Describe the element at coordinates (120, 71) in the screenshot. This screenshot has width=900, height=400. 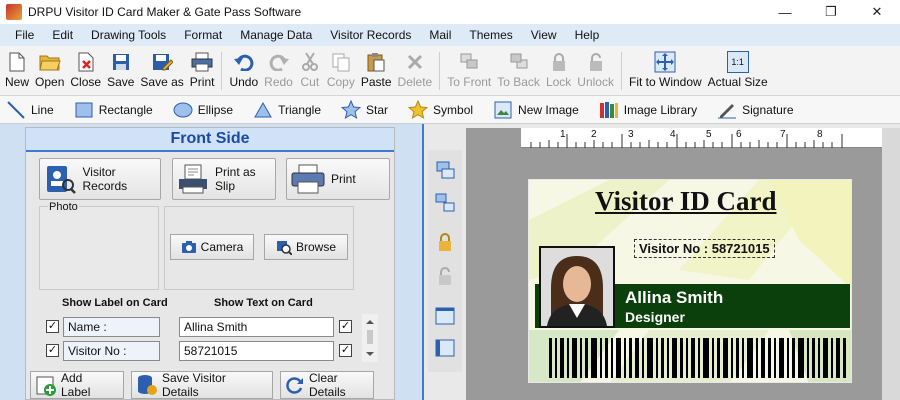
I see `save-button: Save` at that location.